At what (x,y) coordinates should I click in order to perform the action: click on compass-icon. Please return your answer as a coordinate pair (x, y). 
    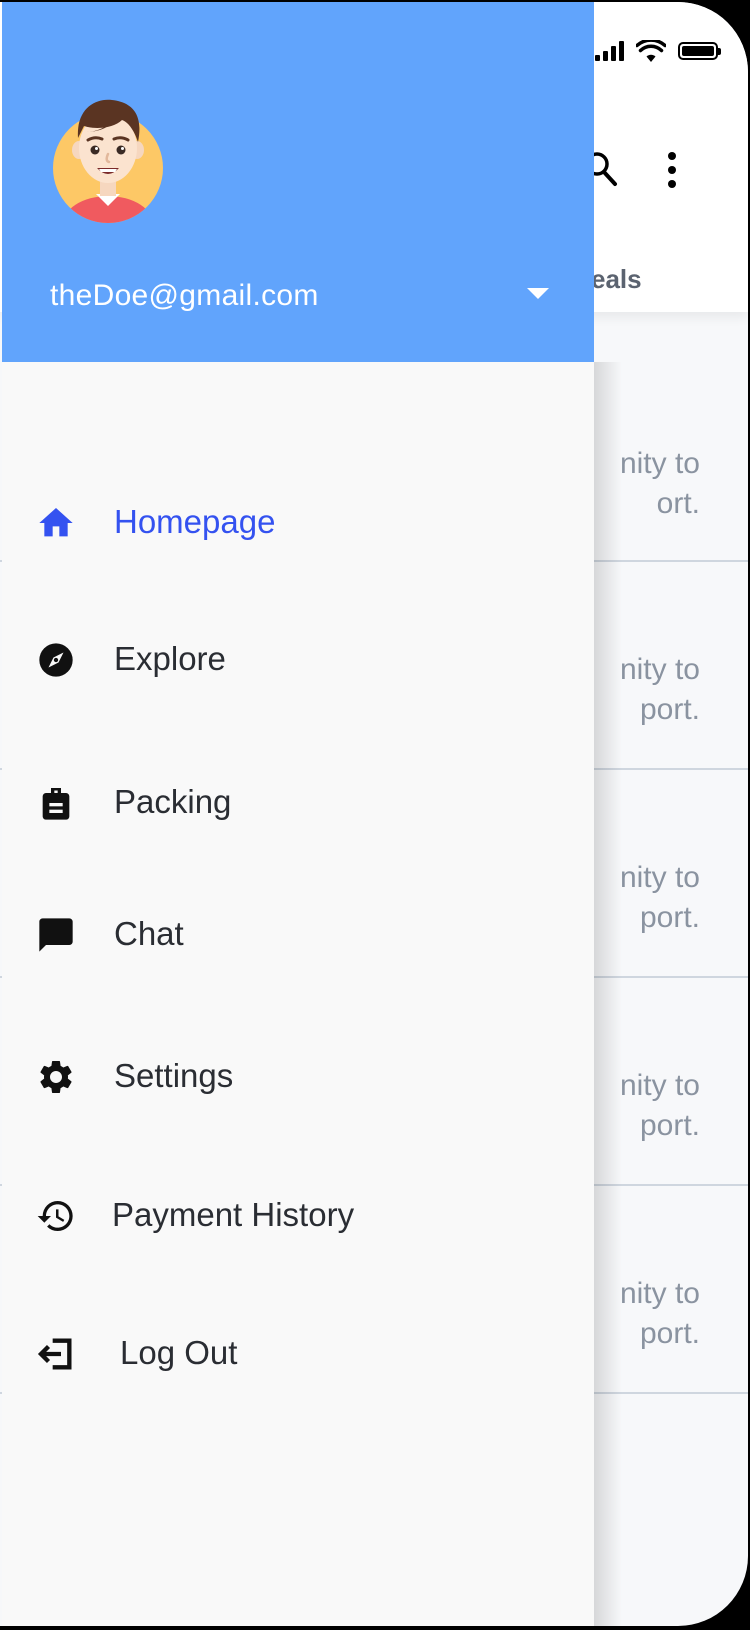
    Looking at the image, I should click on (56, 660).